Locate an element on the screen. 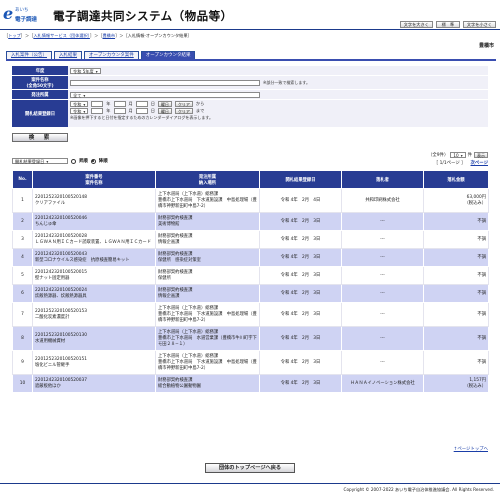  case-name-note: ※部分一致で検索します。 is located at coordinates (286, 82).